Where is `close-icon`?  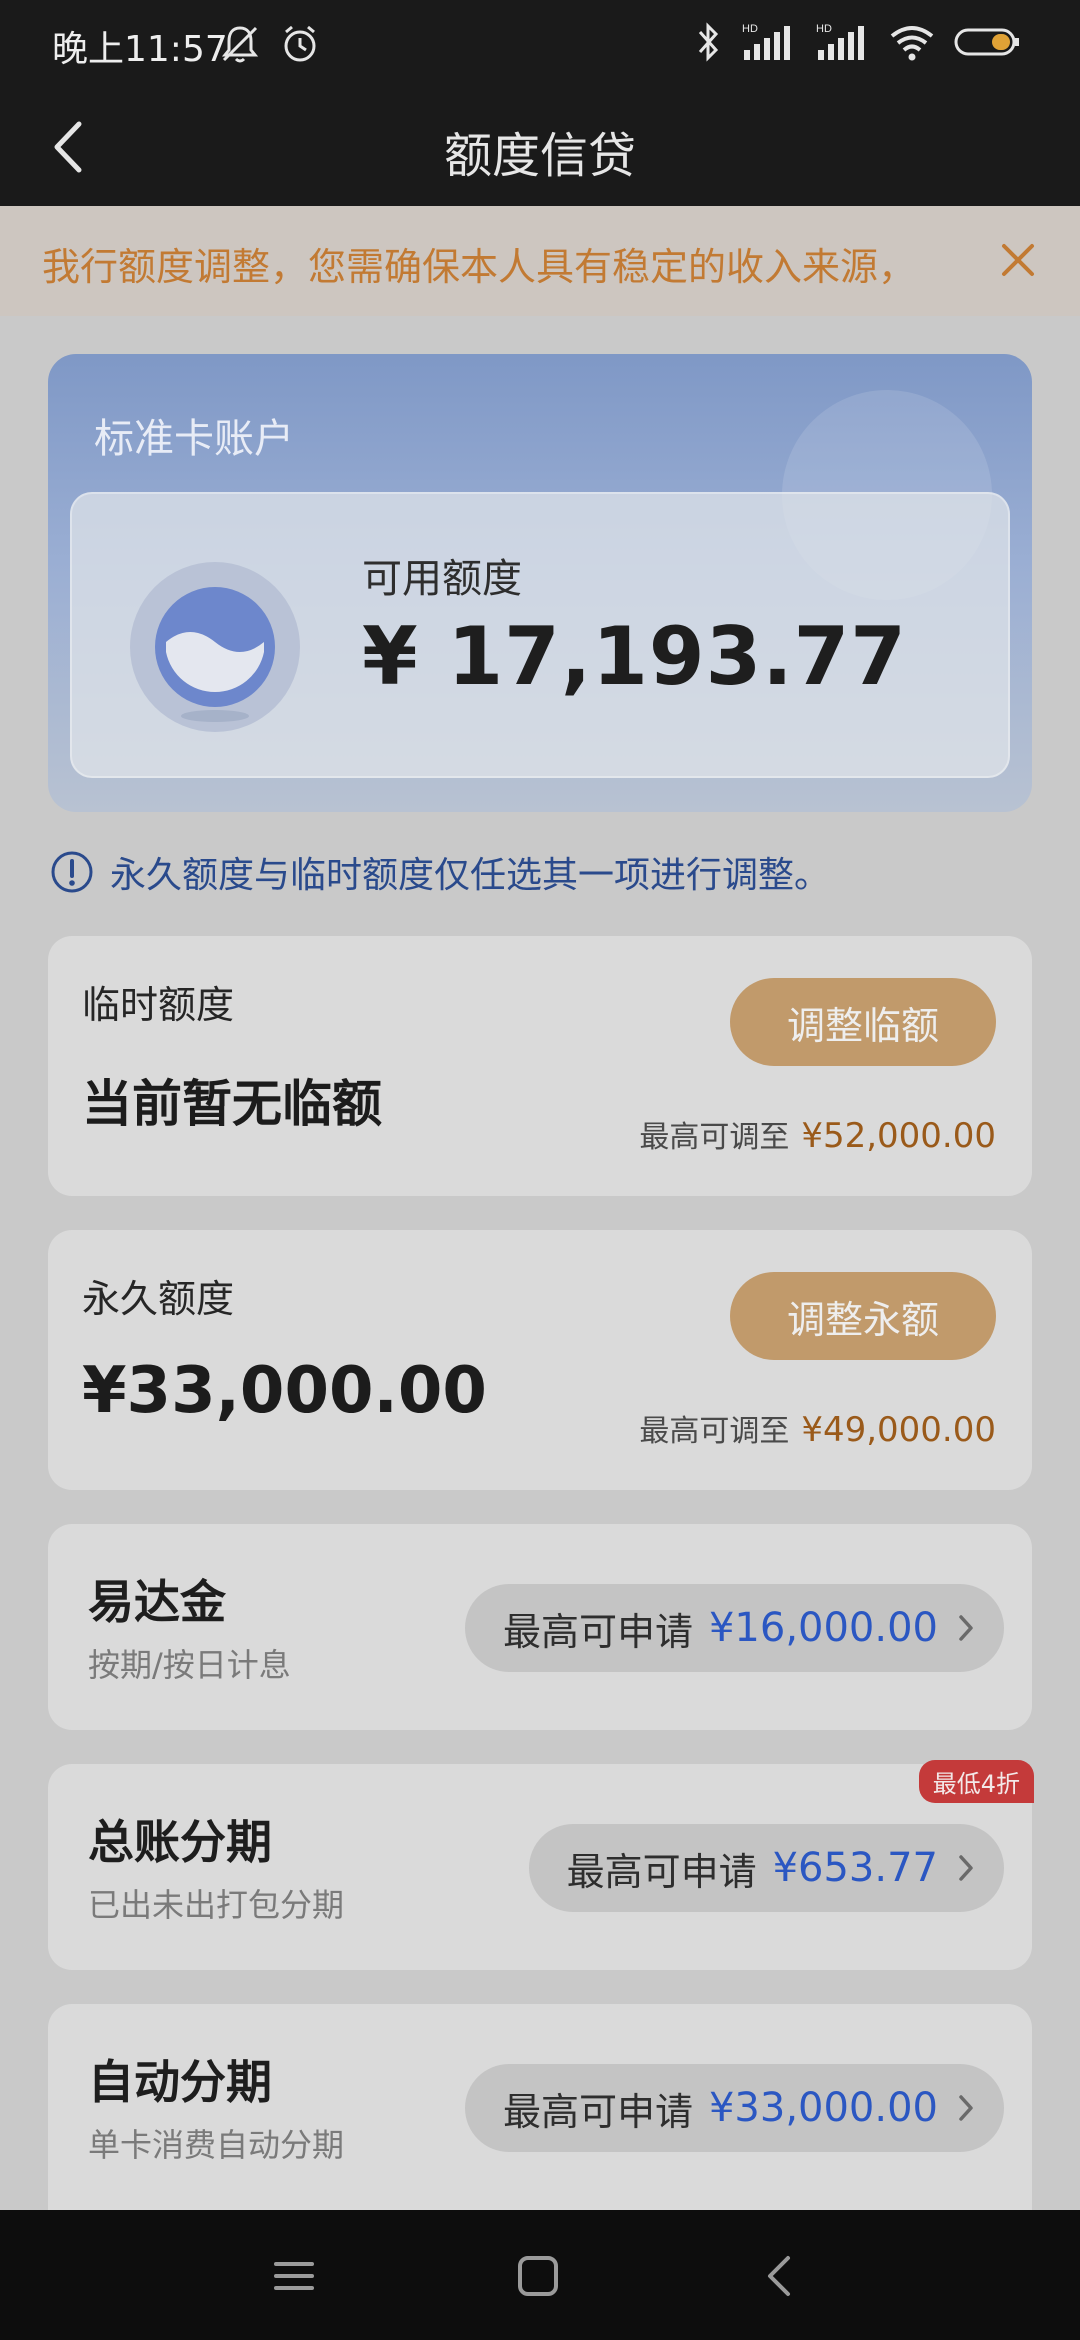 close-icon is located at coordinates (1018, 260).